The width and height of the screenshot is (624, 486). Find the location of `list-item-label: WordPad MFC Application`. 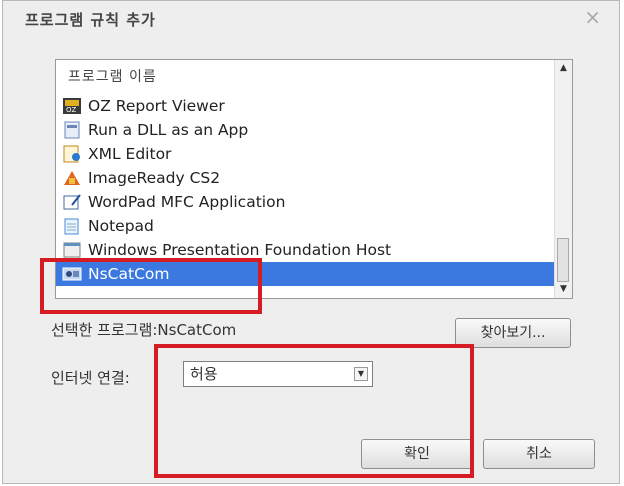

list-item-label: WordPad MFC Application is located at coordinates (187, 202).